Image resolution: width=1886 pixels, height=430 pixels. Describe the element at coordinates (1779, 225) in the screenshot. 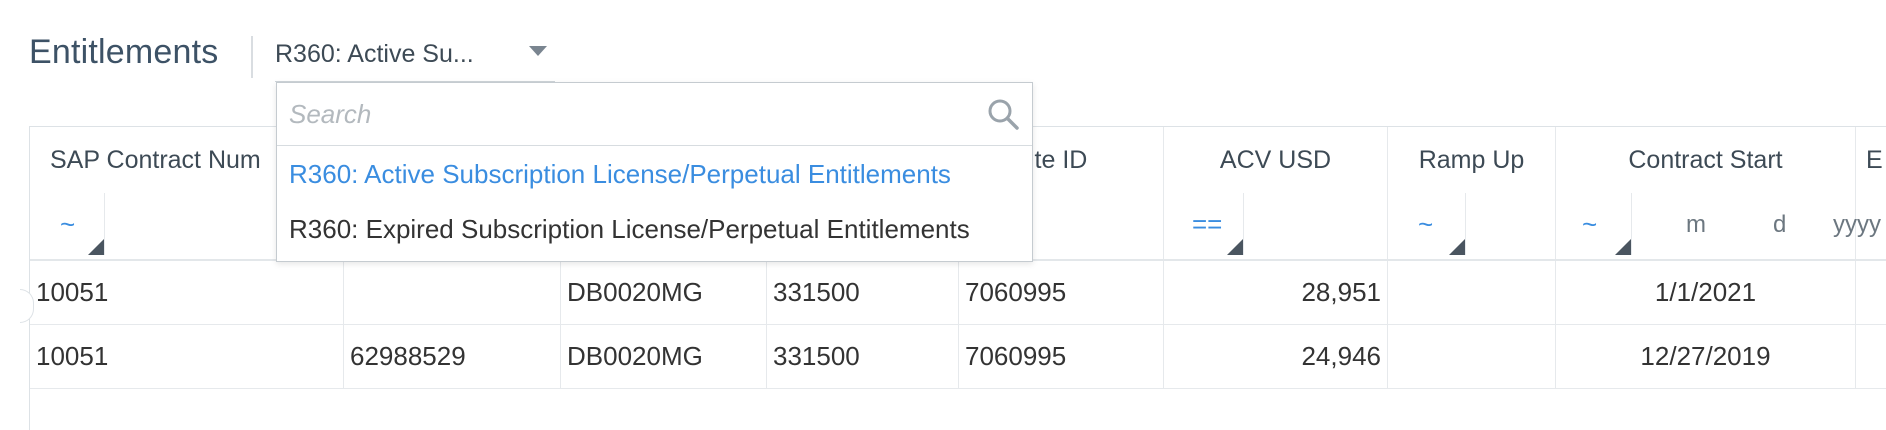

I see `date-day-field: d` at that location.